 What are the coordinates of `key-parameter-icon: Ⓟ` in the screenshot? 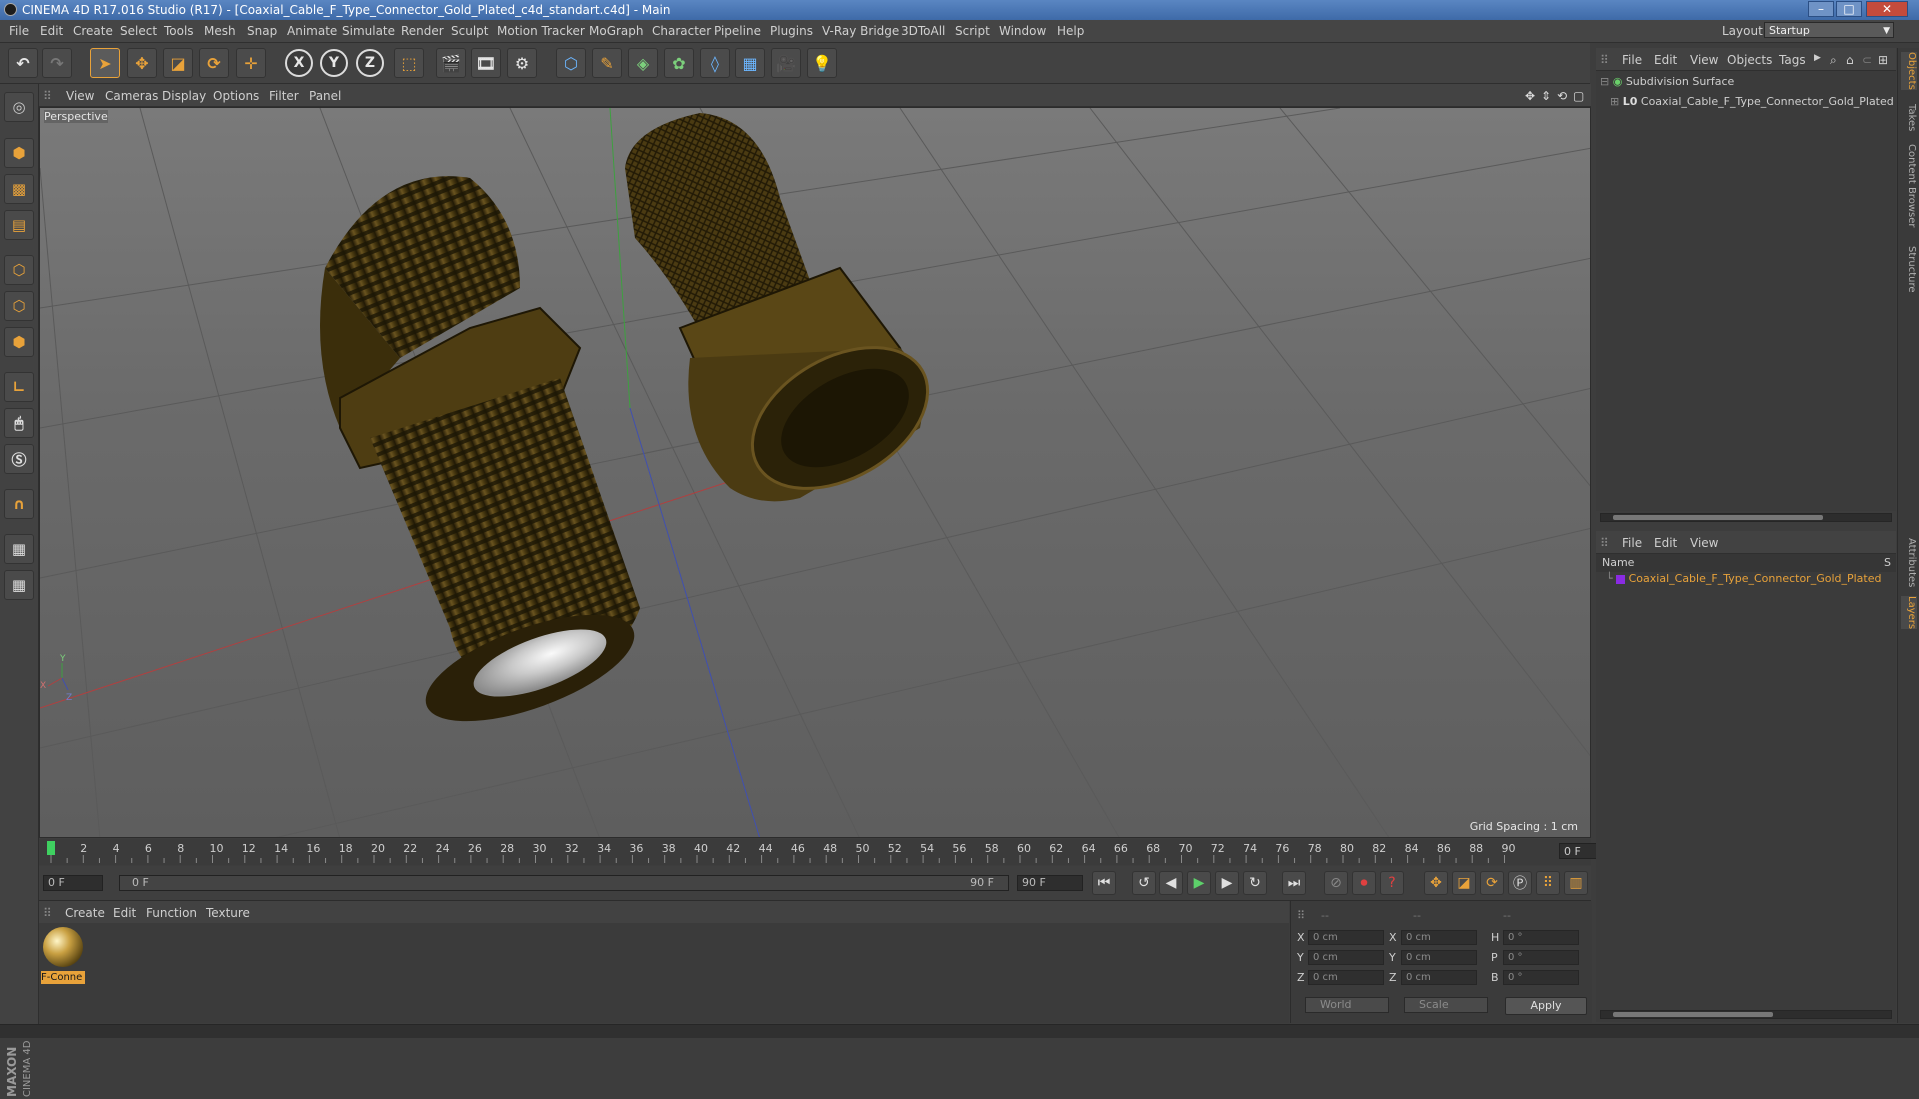 It's located at (1520, 883).